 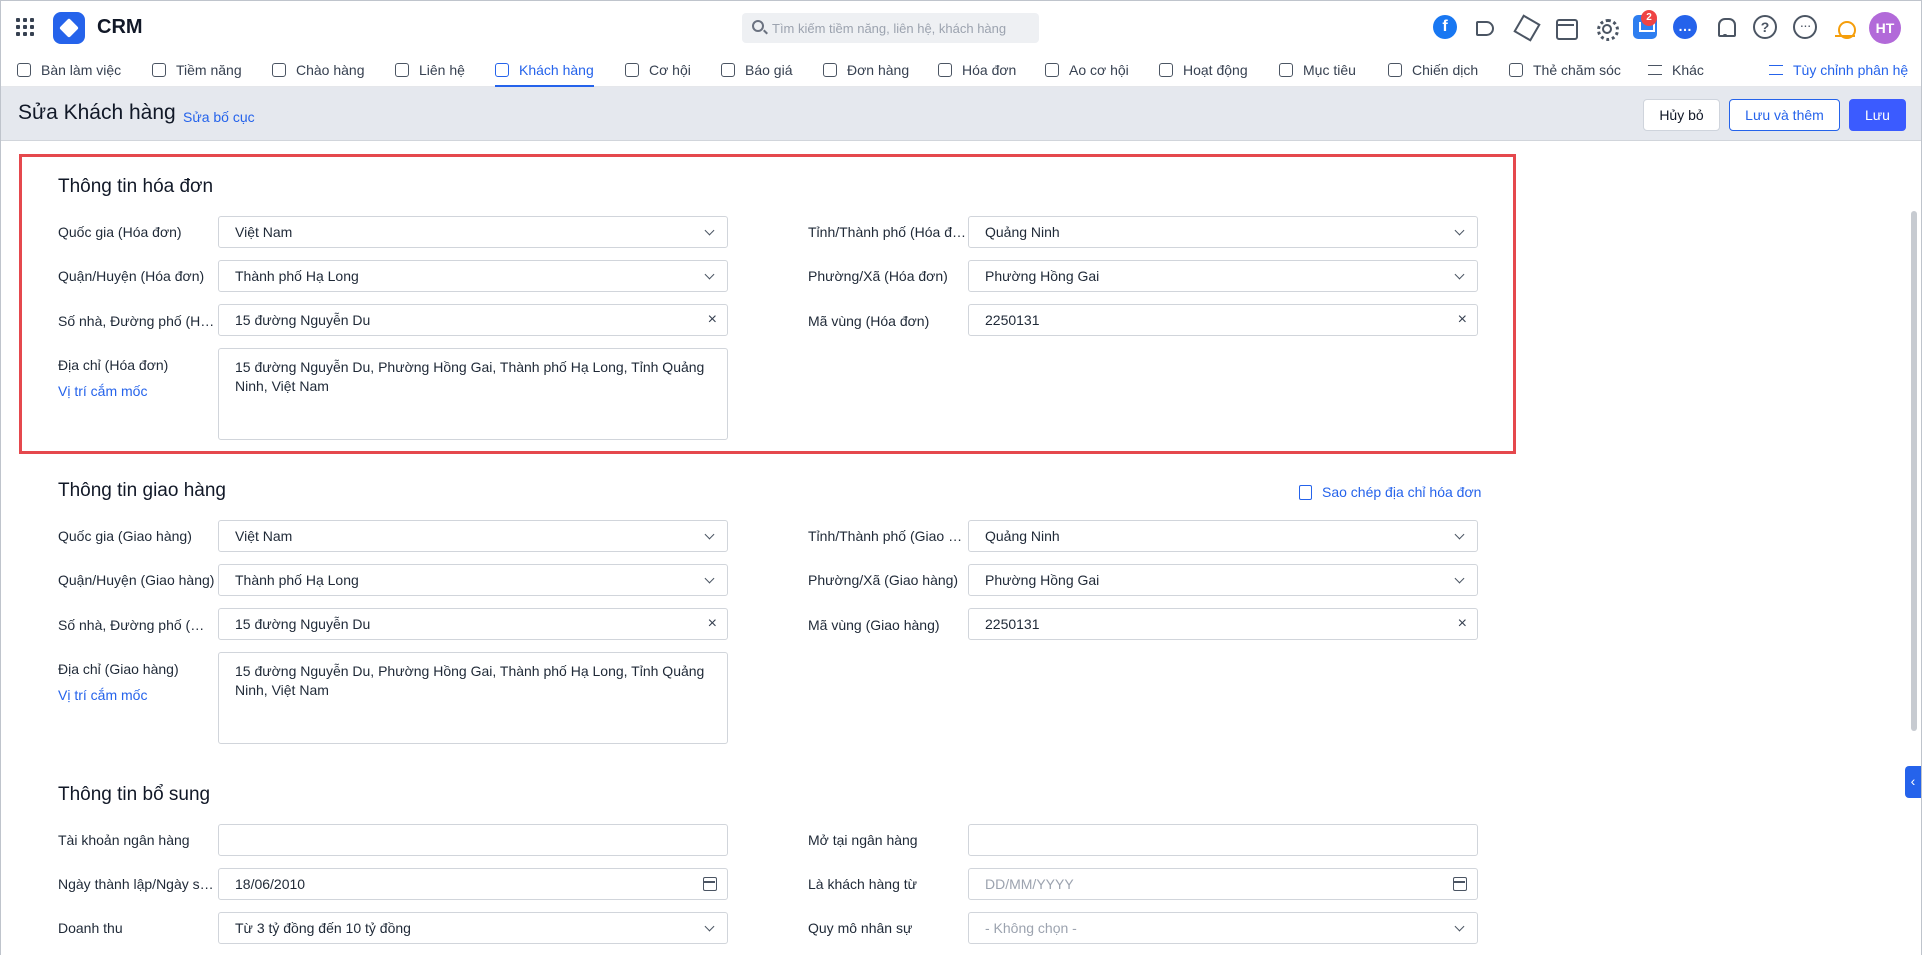 What do you see at coordinates (473, 320) in the screenshot?
I see `billing-street-input: 15 đường Nguyễn Du ×` at bounding box center [473, 320].